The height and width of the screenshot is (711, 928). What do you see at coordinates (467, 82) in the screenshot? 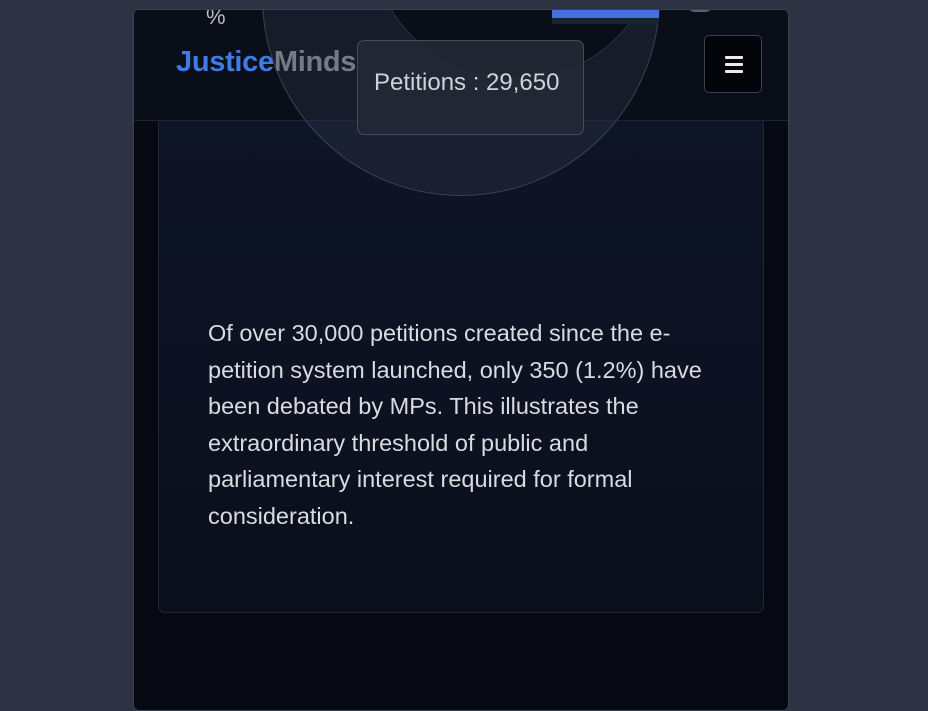
I see `chart-tooltip-text: Petitions : 29,650` at bounding box center [467, 82].